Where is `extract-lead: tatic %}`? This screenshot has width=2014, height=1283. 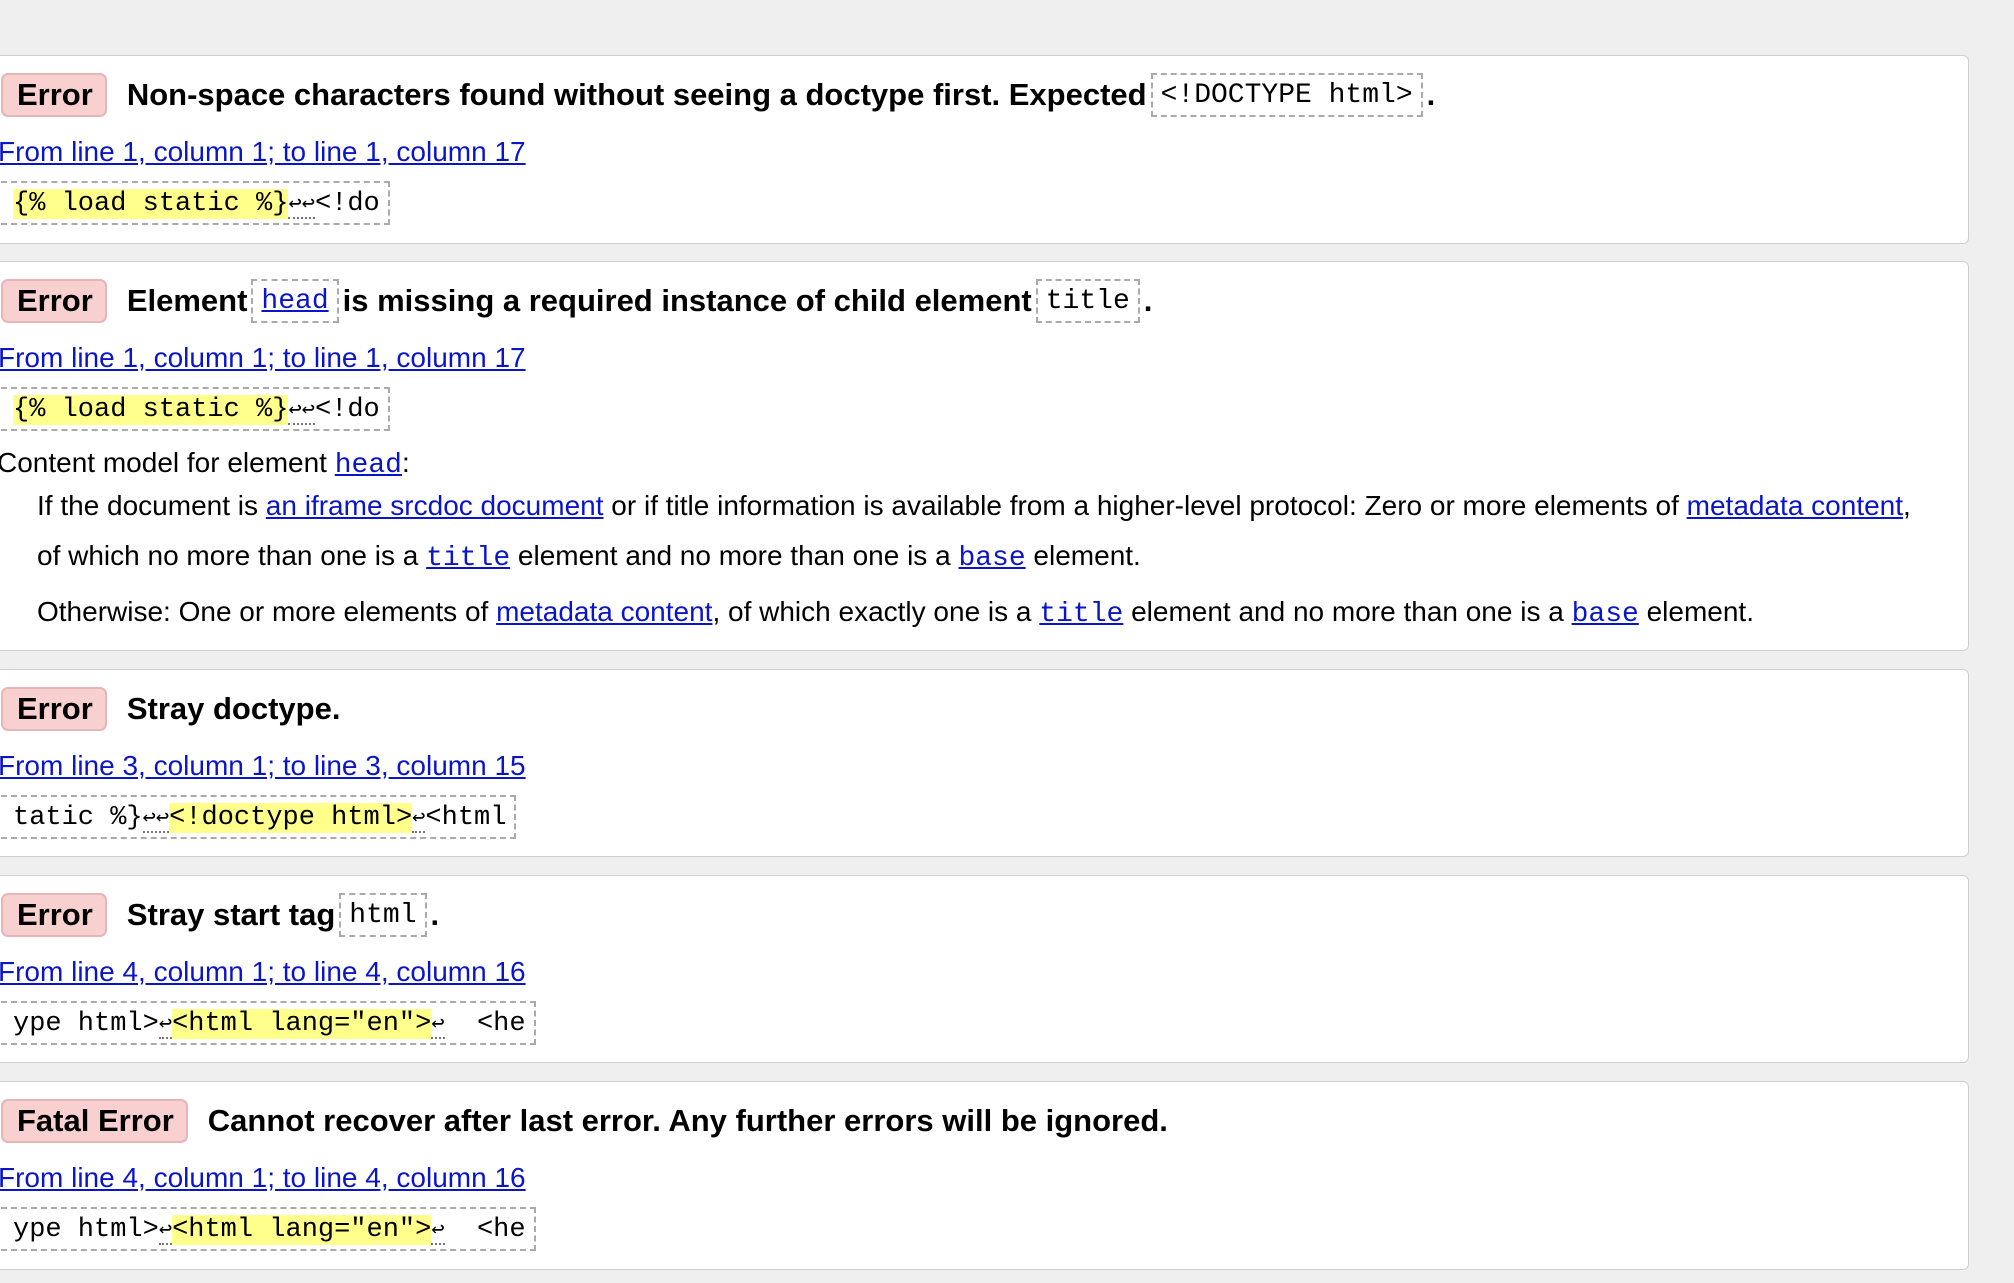 extract-lead: tatic %} is located at coordinates (78, 818).